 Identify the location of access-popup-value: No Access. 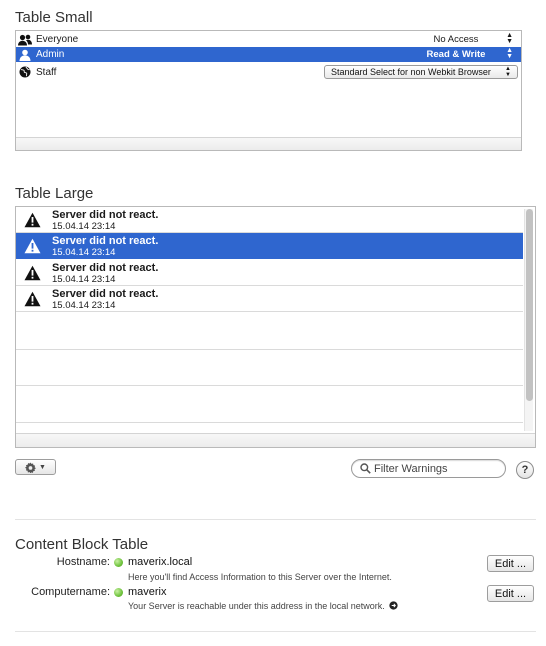
(456, 39).